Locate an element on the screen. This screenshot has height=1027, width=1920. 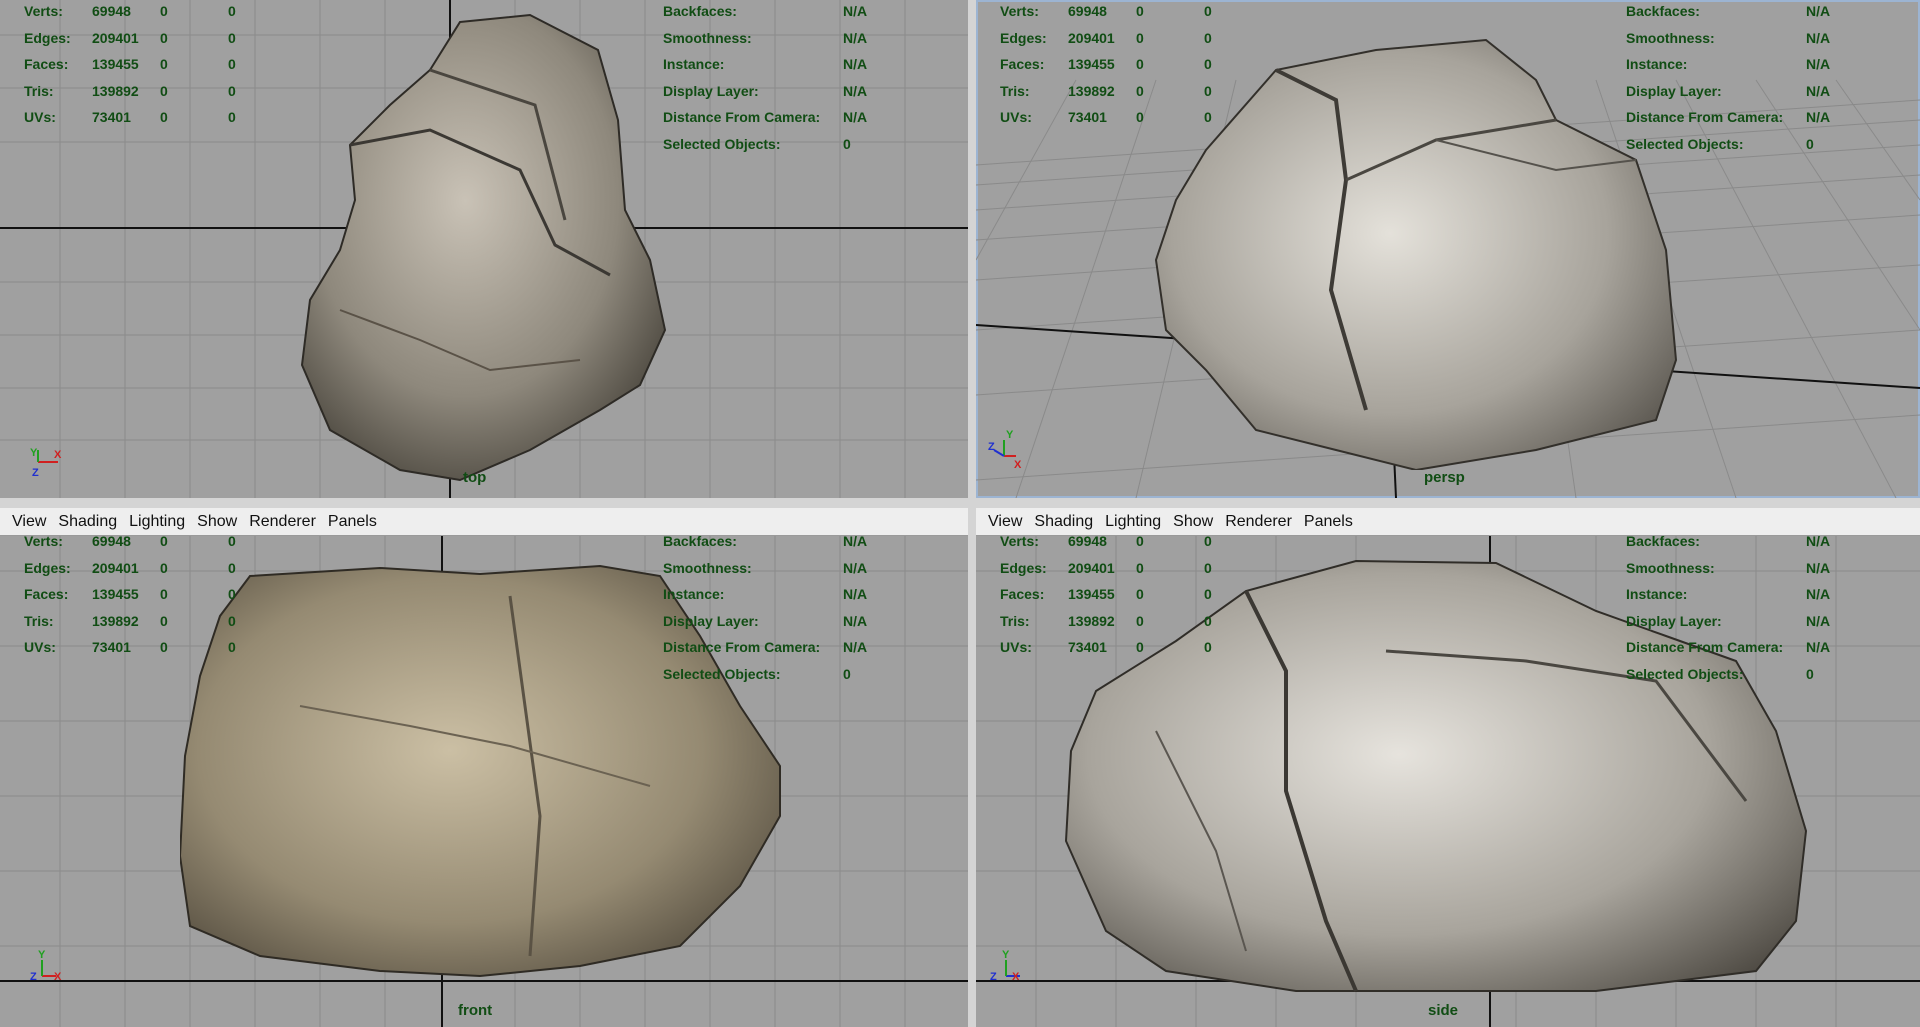
hud-row-edges: Edges: 209401 0 0 is located at coordinates (130, 568).